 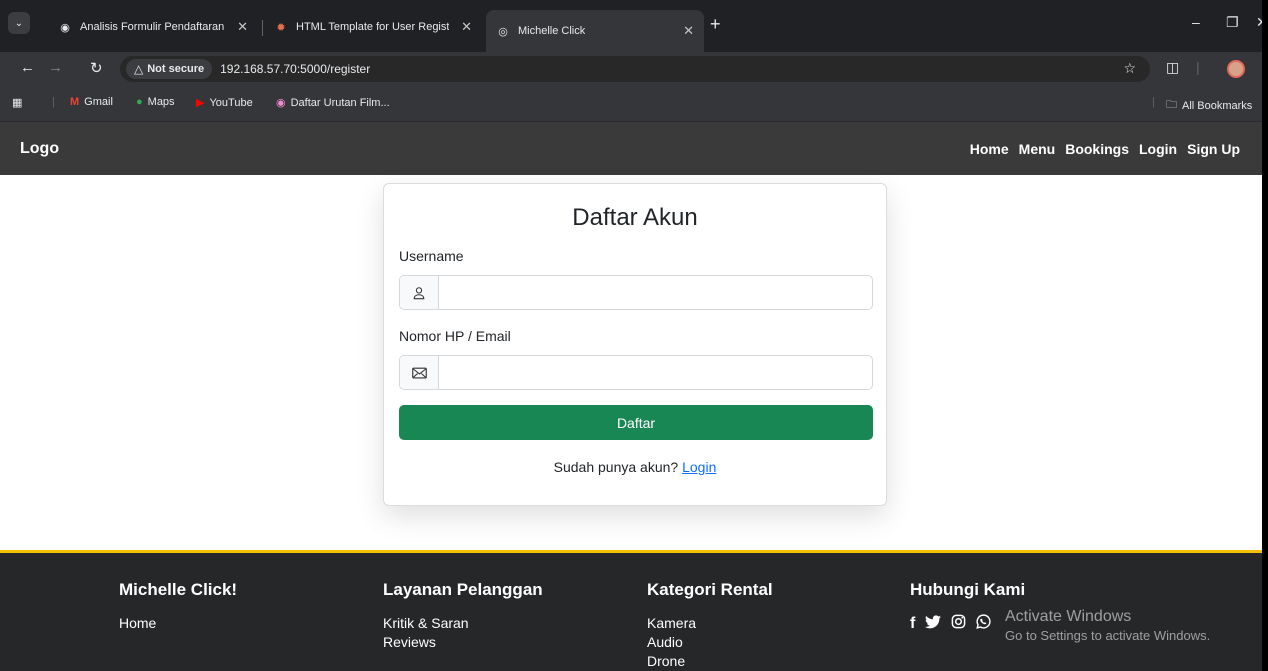 I want to click on footer-heading: Layanan Pelanggan, so click(x=463, y=589).